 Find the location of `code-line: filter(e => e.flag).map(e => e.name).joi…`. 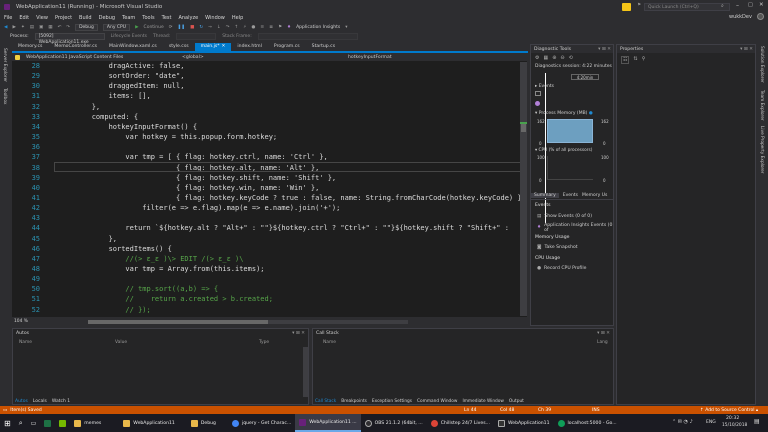

code-line: filter(e => e.flag).map(e => e.name).joi… is located at coordinates (199, 208).